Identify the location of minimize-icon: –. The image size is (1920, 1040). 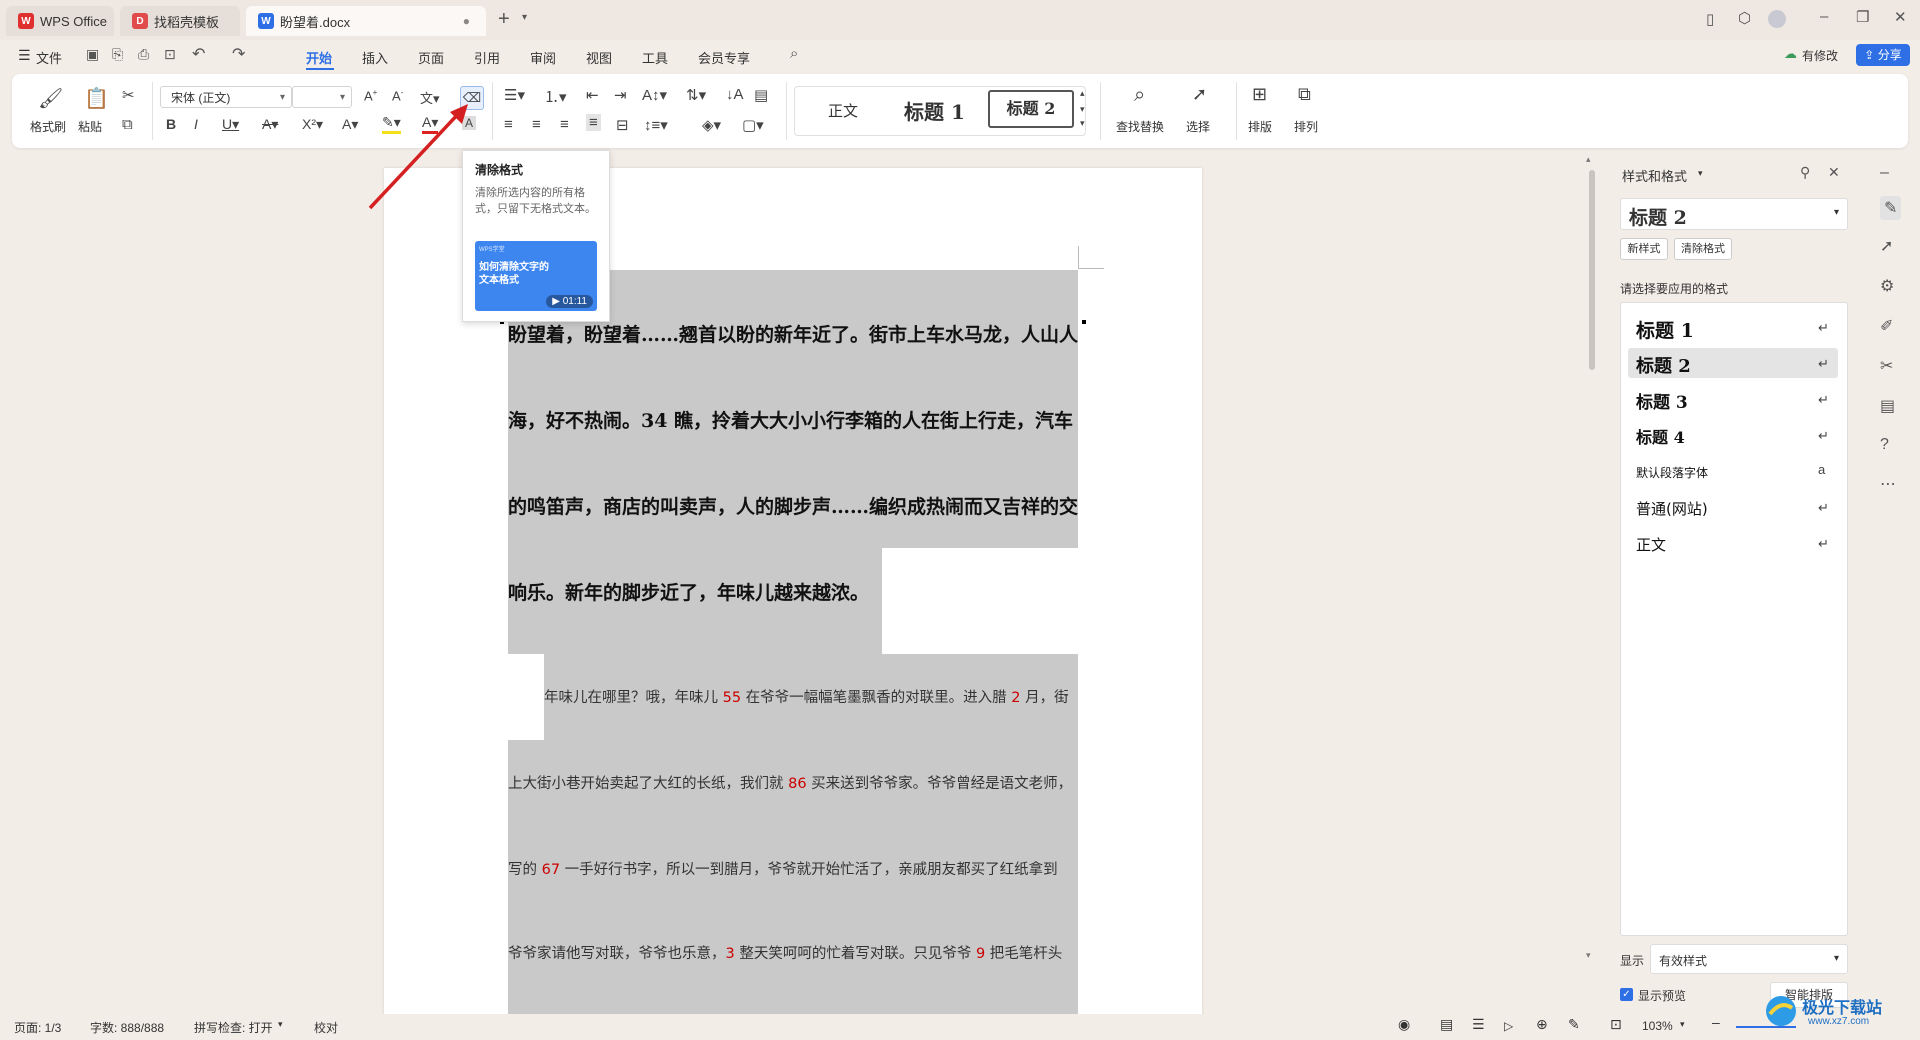
(1824, 16).